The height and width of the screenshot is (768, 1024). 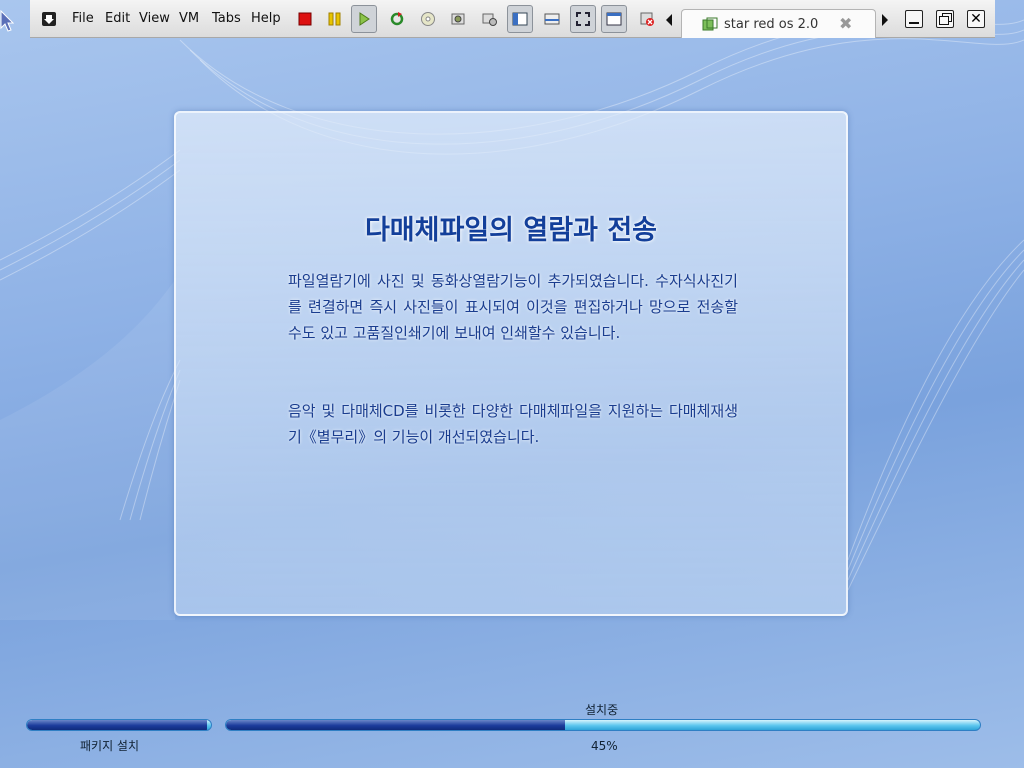 I want to click on menu-vm: VM, so click(x=189, y=18).